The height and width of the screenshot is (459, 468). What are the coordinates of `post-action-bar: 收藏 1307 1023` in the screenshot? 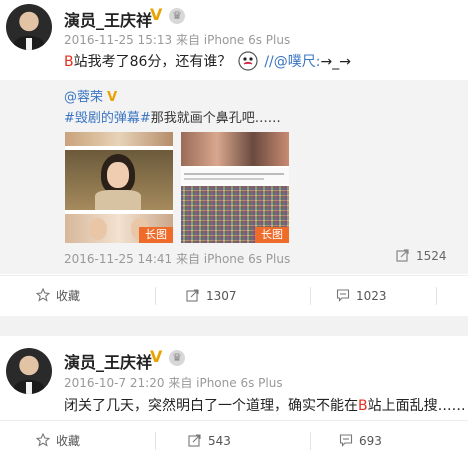 It's located at (234, 295).